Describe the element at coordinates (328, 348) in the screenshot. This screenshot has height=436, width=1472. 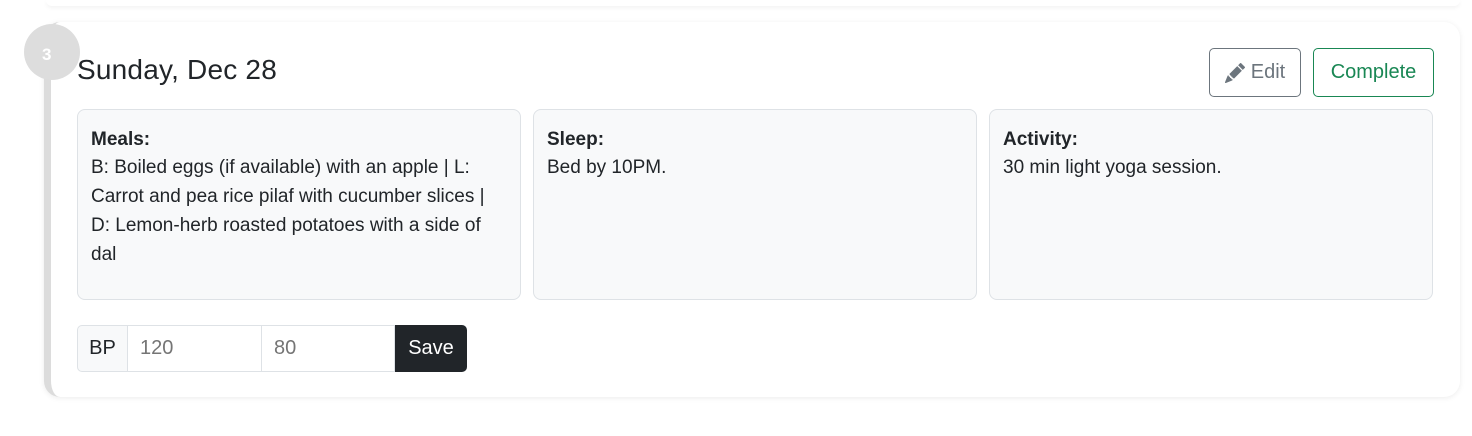
I see `diastolic-input` at that location.